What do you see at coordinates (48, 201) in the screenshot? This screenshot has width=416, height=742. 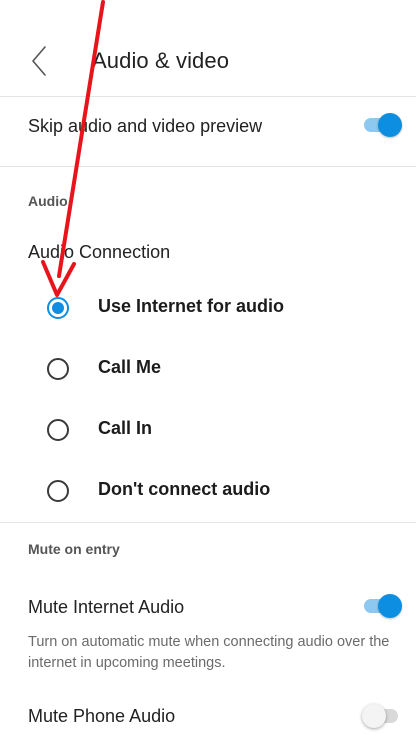 I see `audio-section-heading: Audio` at bounding box center [48, 201].